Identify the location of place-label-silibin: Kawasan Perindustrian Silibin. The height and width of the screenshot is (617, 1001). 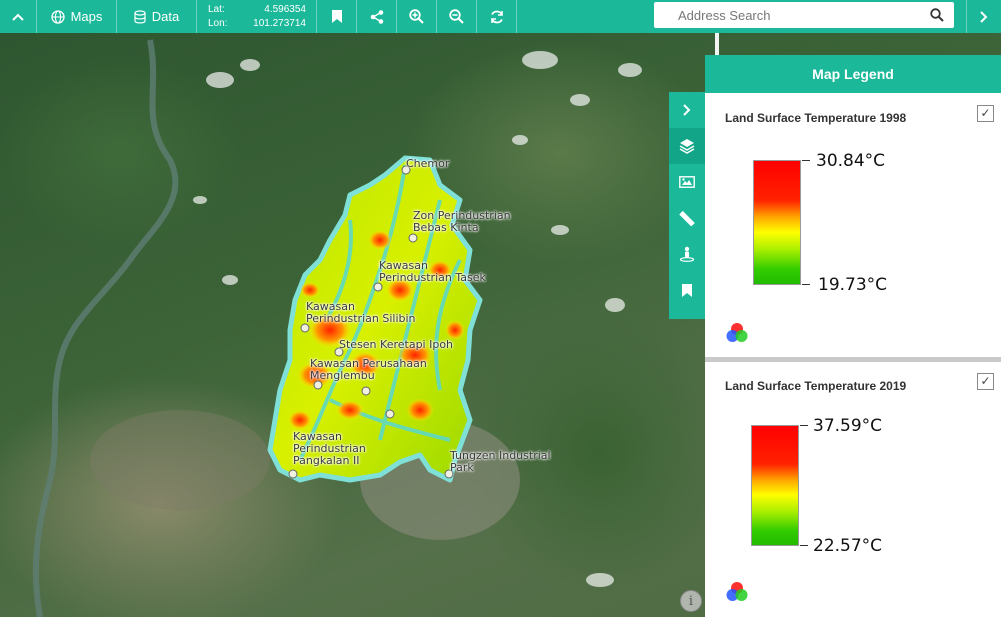
(361, 312).